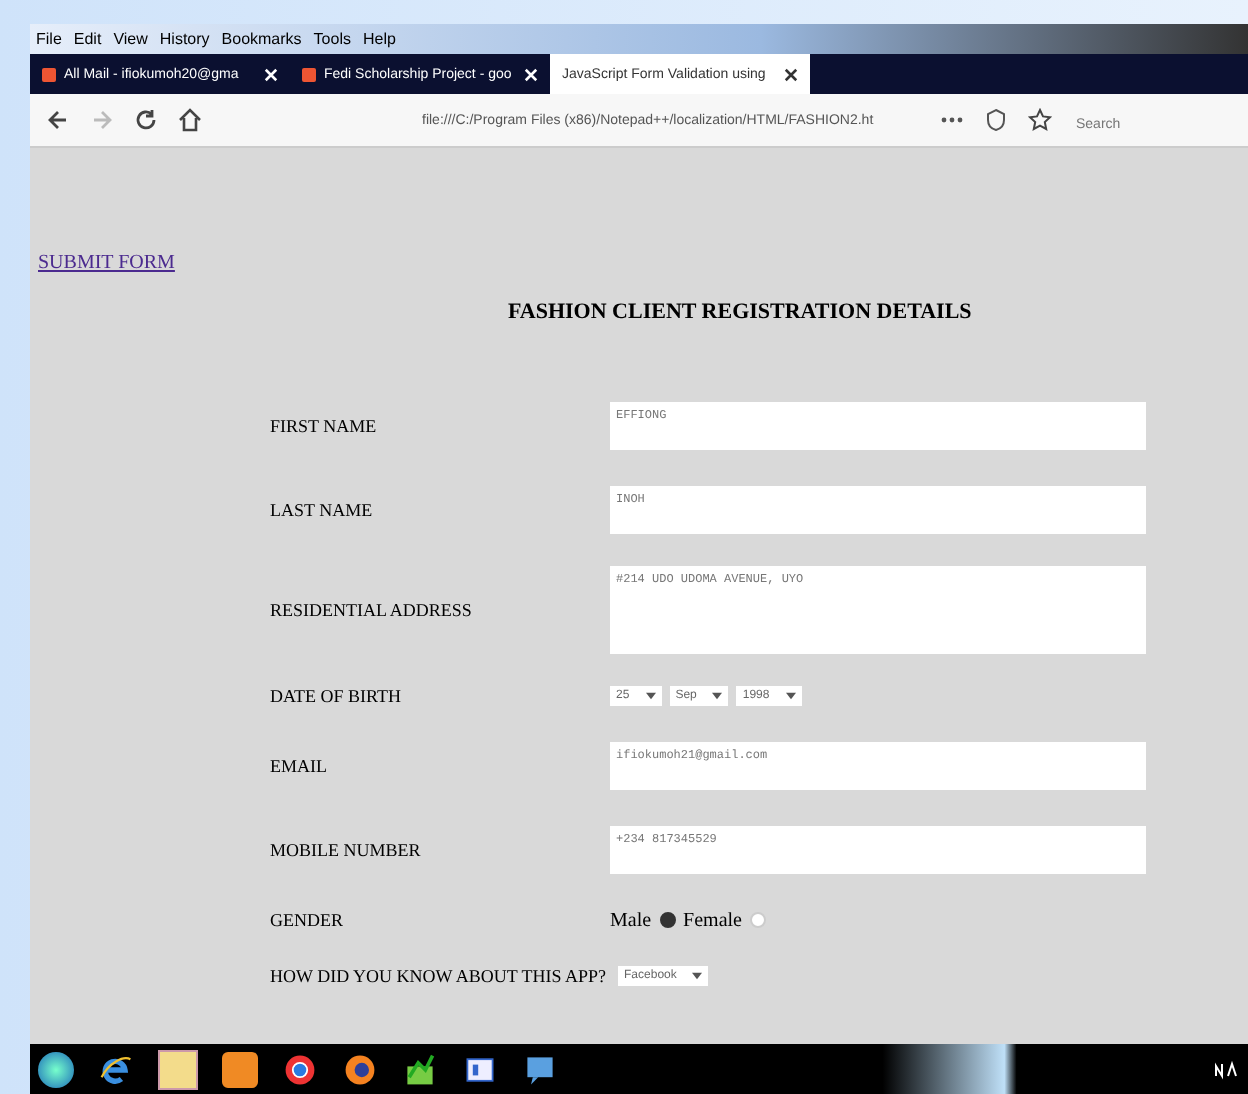 This screenshot has width=1248, height=1094. What do you see at coordinates (178, 1069) in the screenshot?
I see `folder-icon` at bounding box center [178, 1069].